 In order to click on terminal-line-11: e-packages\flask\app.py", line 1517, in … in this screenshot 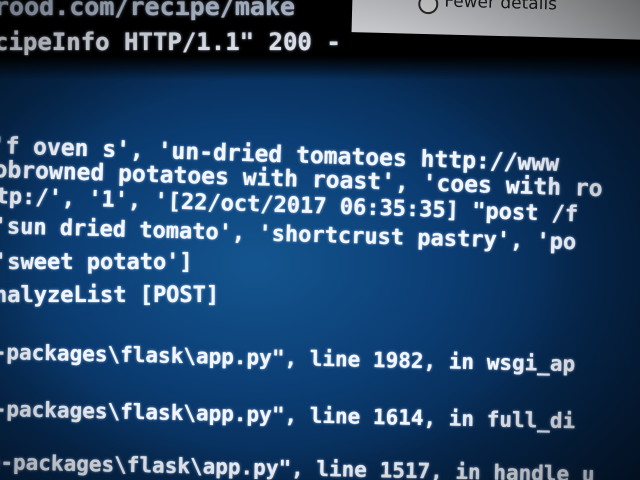, I will do `click(297, 465)`.